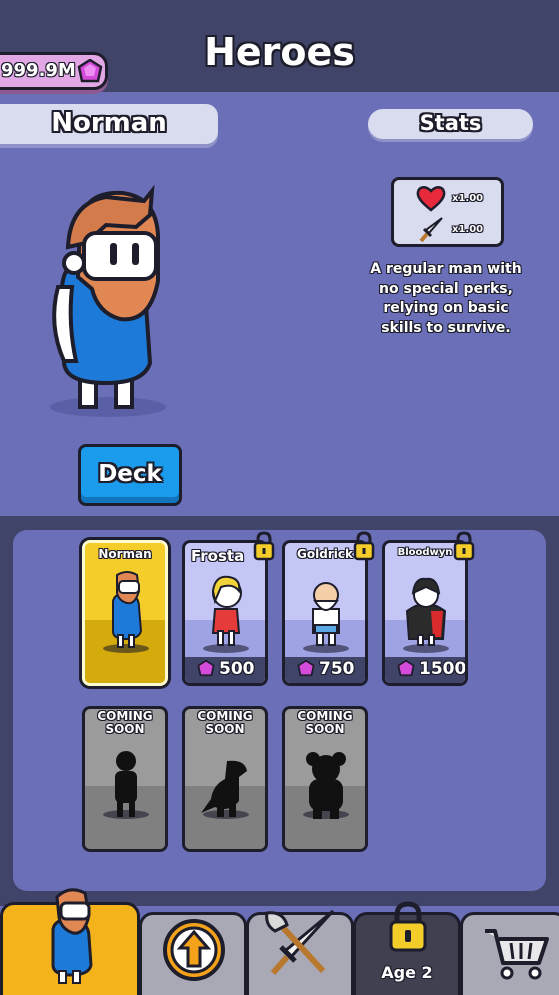 Image resolution: width=559 pixels, height=995 pixels. I want to click on tab-shop, so click(509, 953).